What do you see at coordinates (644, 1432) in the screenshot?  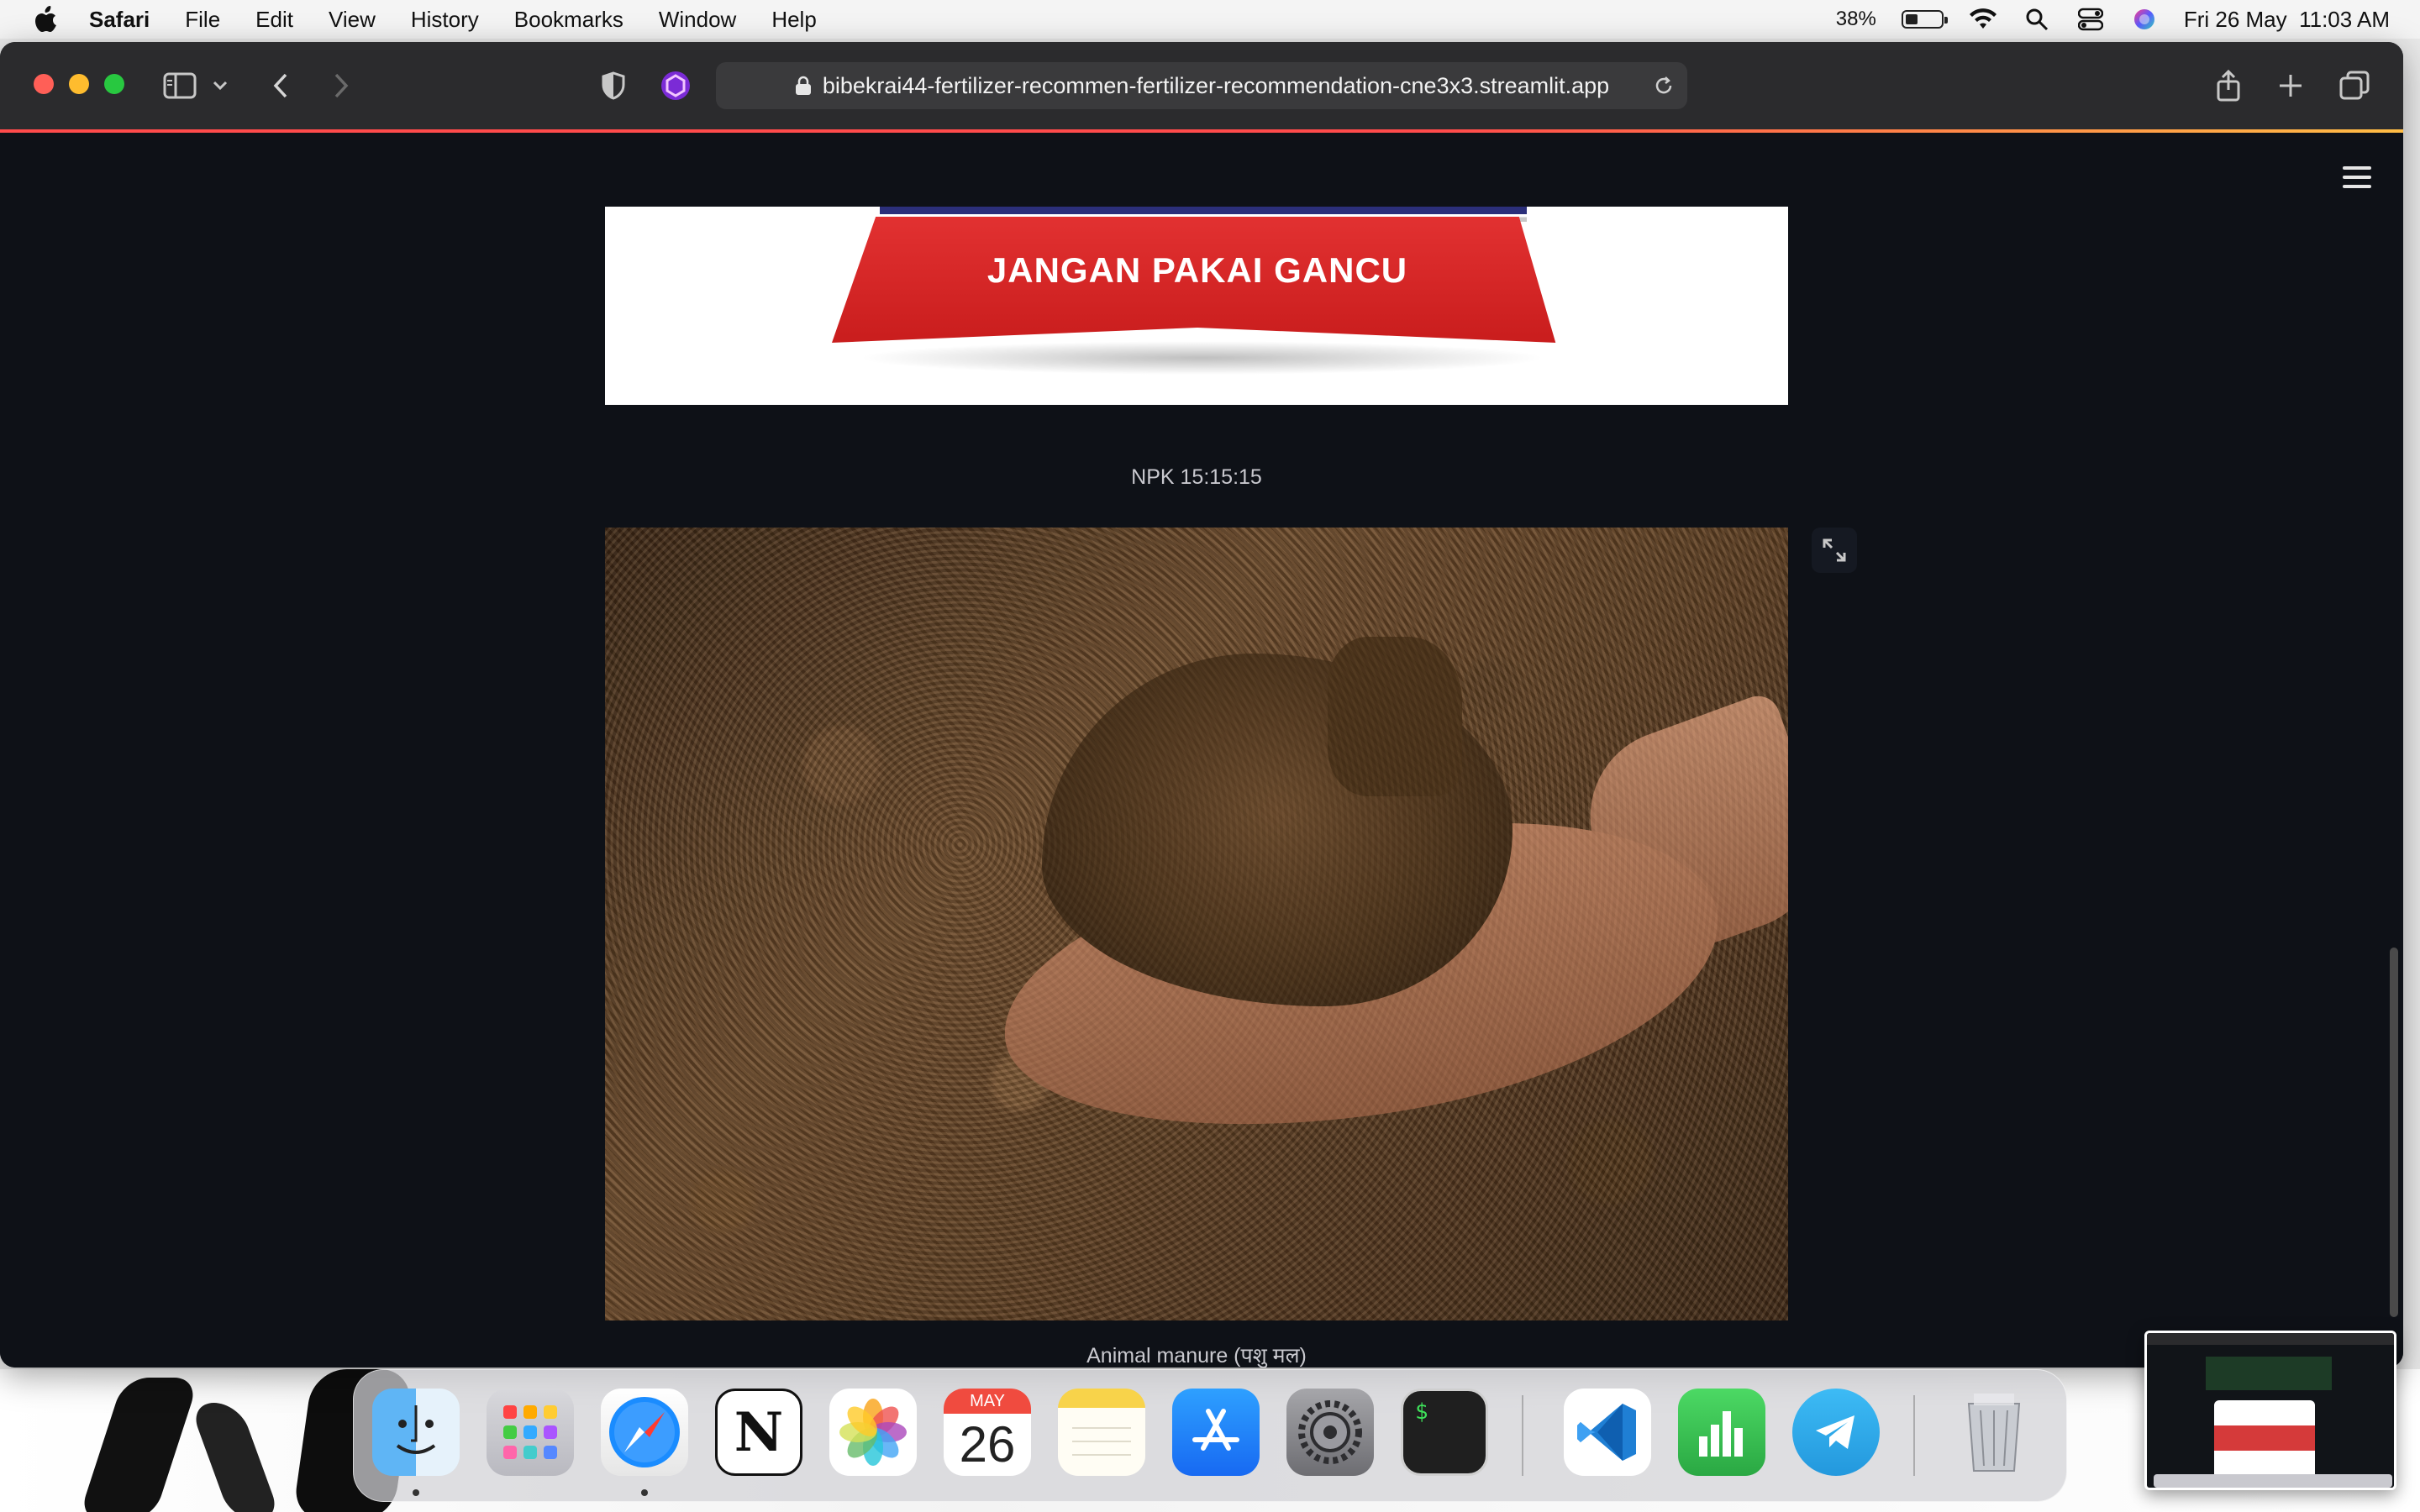 I see `safari-icon` at bounding box center [644, 1432].